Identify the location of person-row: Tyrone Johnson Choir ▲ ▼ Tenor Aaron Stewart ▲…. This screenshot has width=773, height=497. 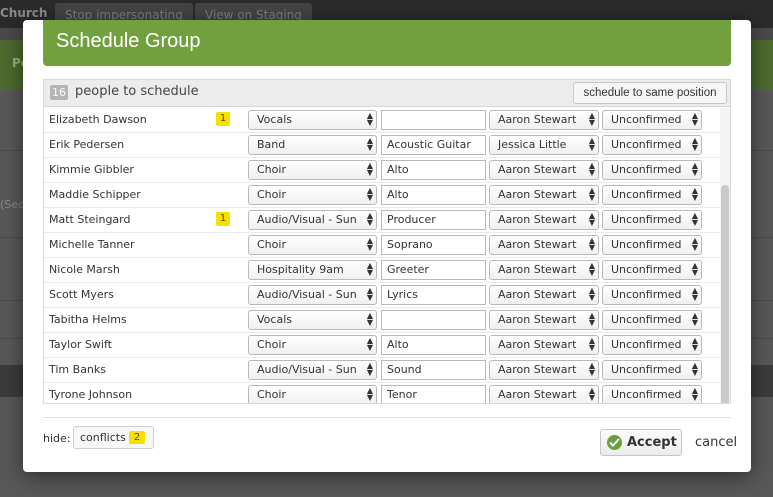
(382, 393).